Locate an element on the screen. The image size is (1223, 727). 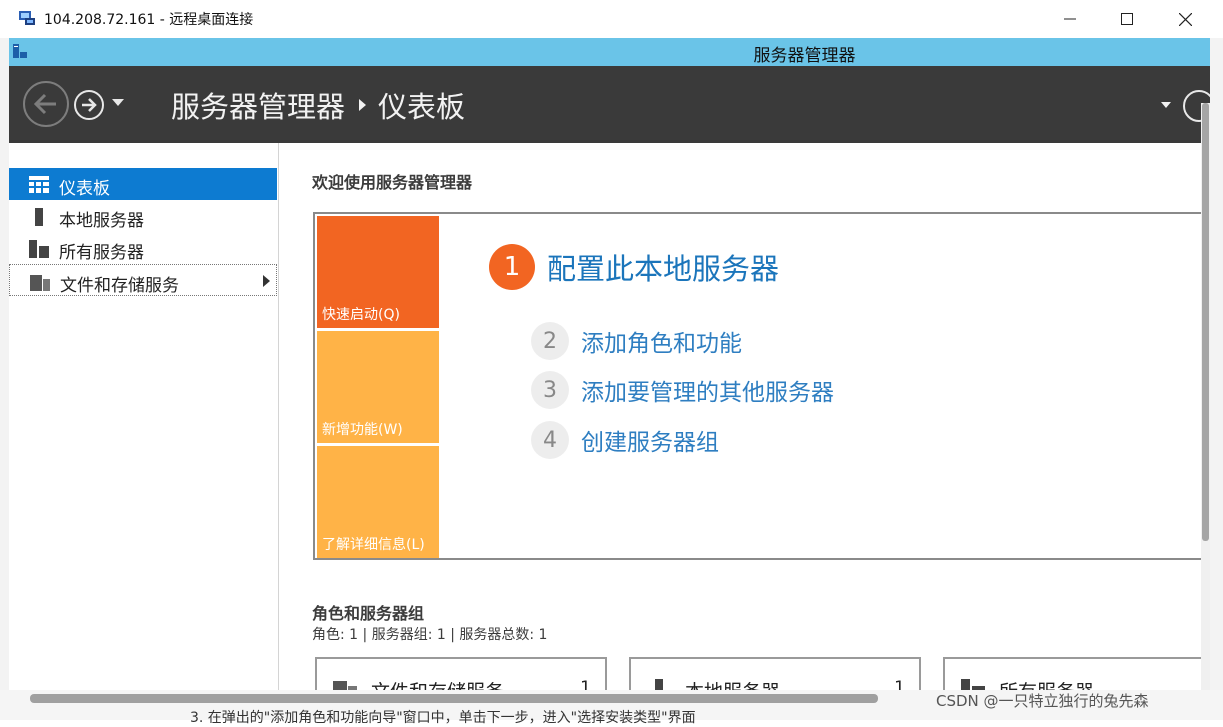
step-link: 添加要管理的其他服务器 is located at coordinates (707, 390).